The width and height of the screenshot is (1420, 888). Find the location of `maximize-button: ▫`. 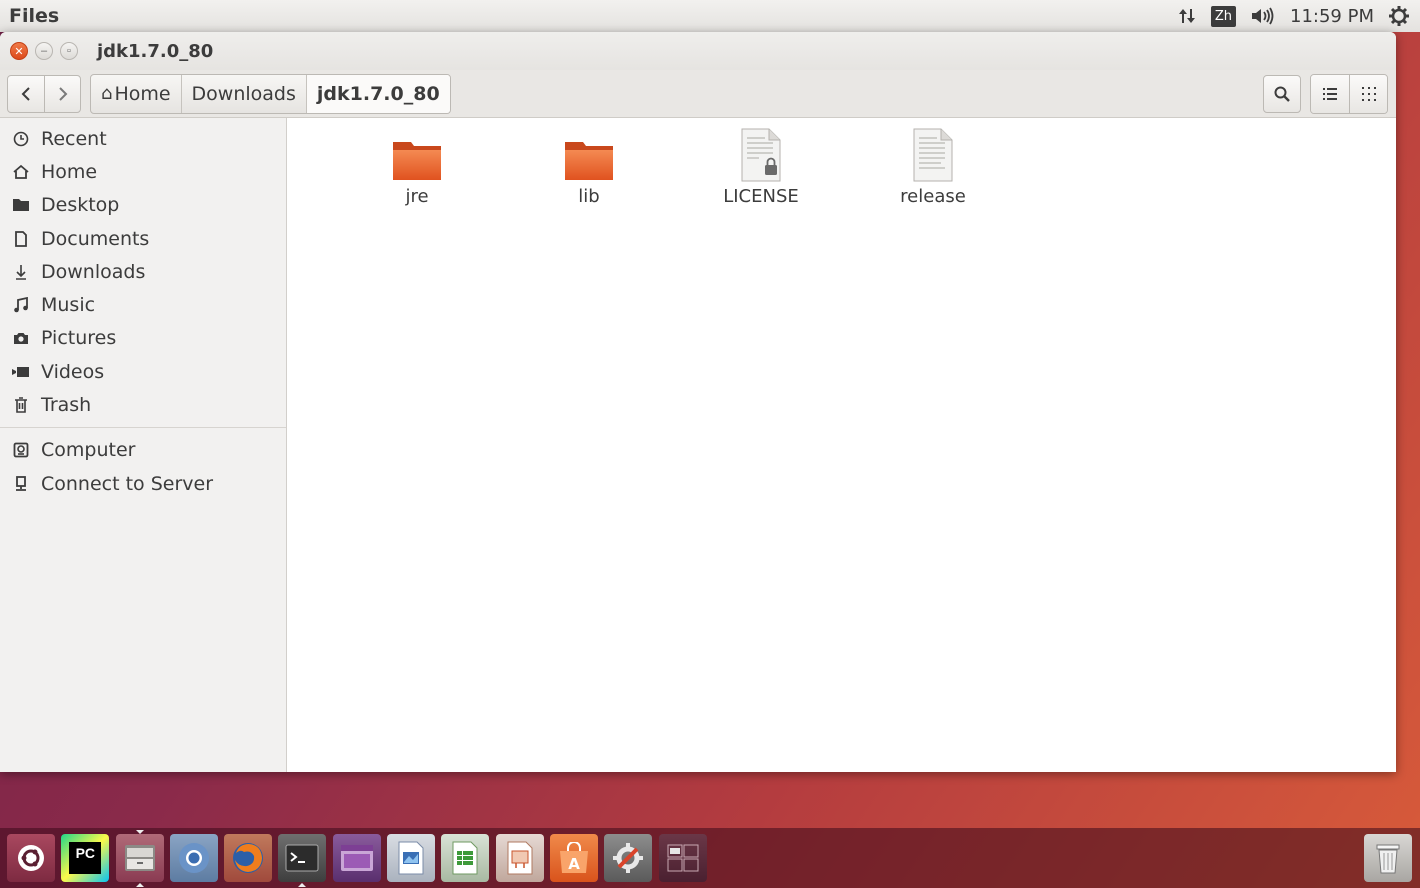

maximize-button: ▫ is located at coordinates (69, 51).